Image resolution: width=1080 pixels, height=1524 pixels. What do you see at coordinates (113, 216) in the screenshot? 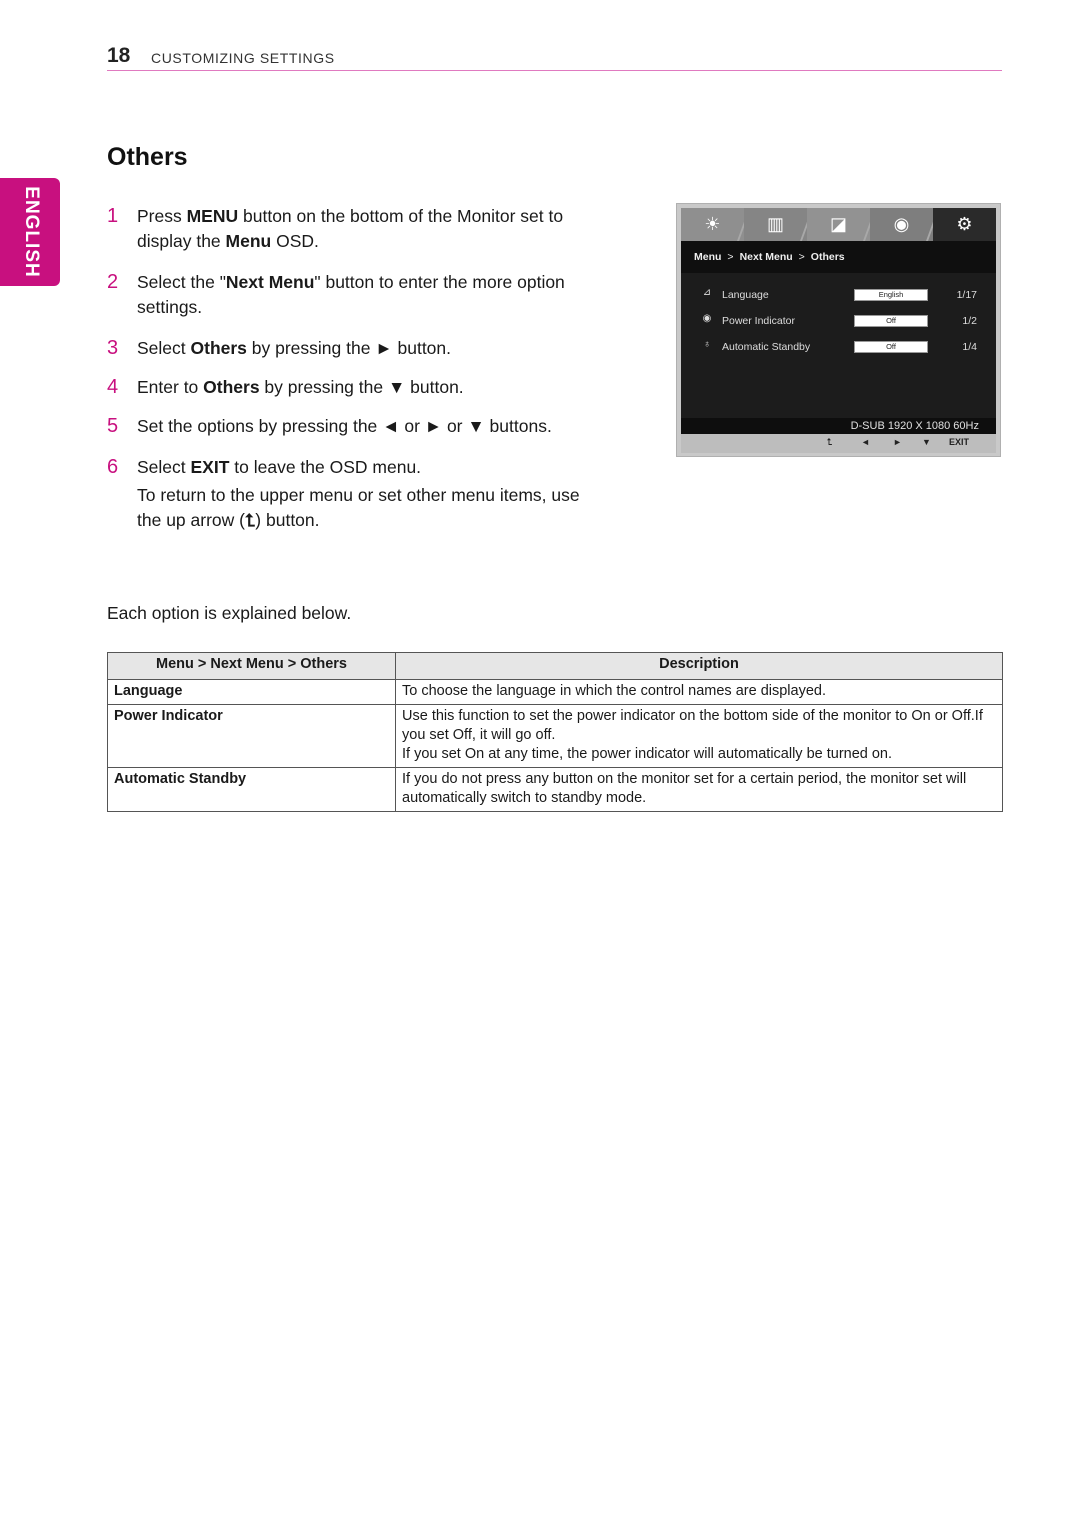
I see `step-number: 1` at bounding box center [113, 216].